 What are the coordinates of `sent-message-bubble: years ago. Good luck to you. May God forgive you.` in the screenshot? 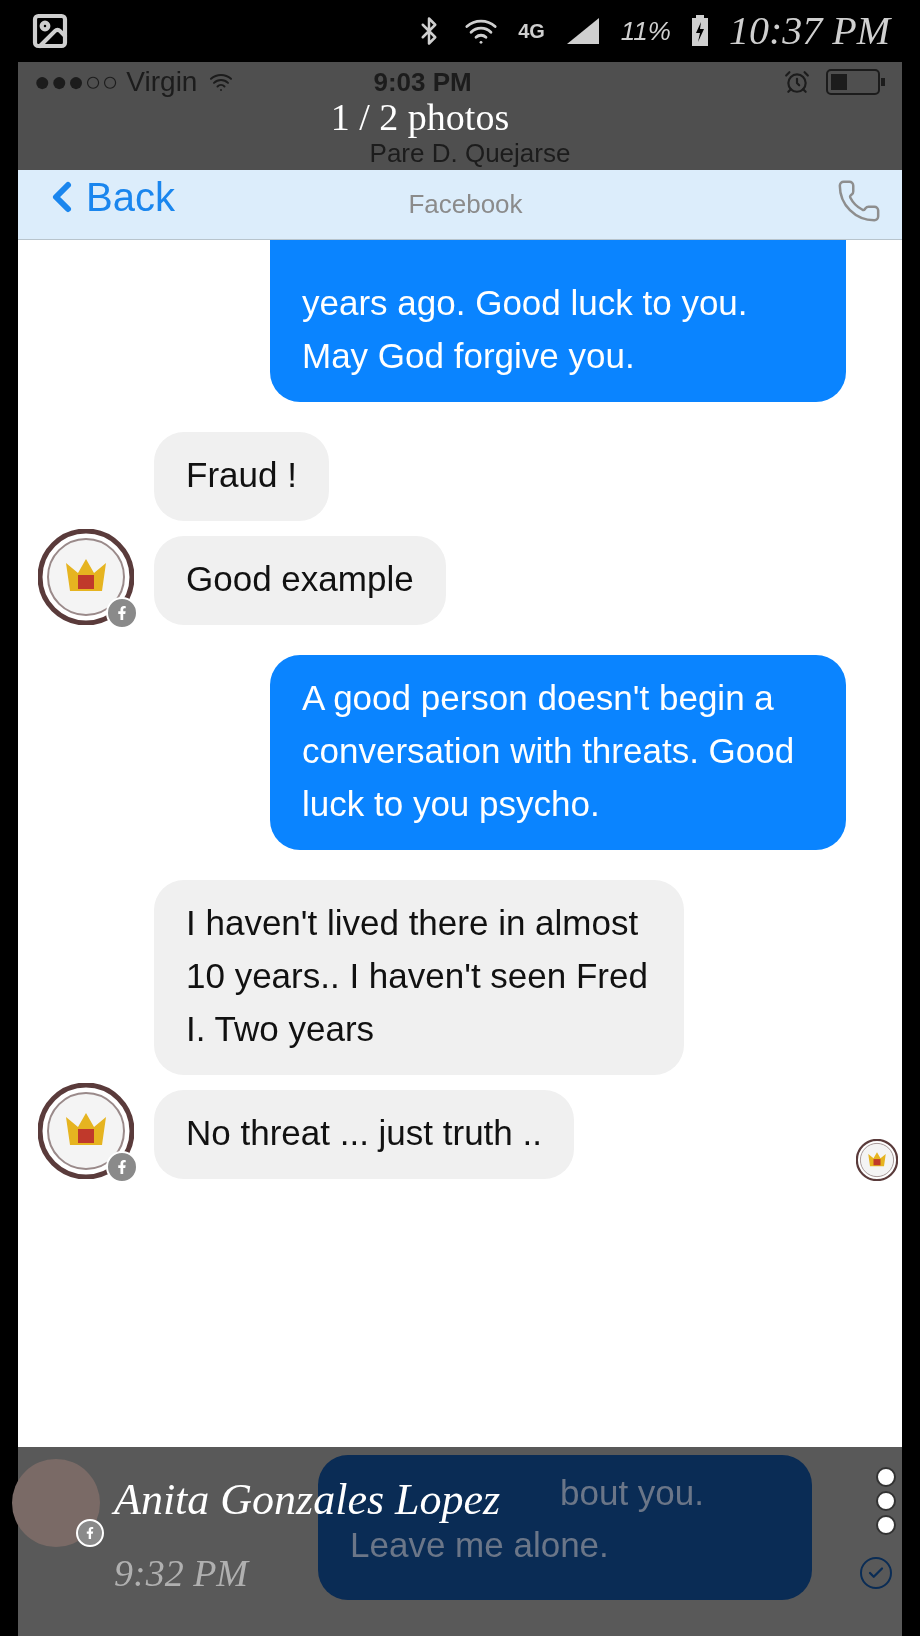 It's located at (558, 321).